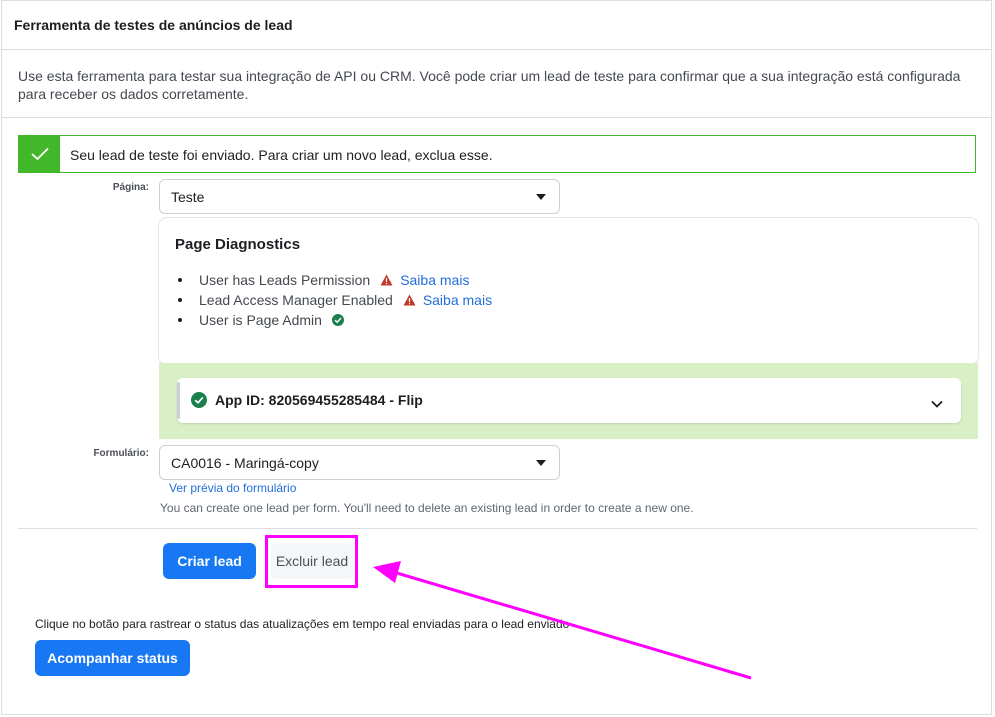  Describe the element at coordinates (260, 320) in the screenshot. I see `diagnostic-label: User is Page Admin` at that location.